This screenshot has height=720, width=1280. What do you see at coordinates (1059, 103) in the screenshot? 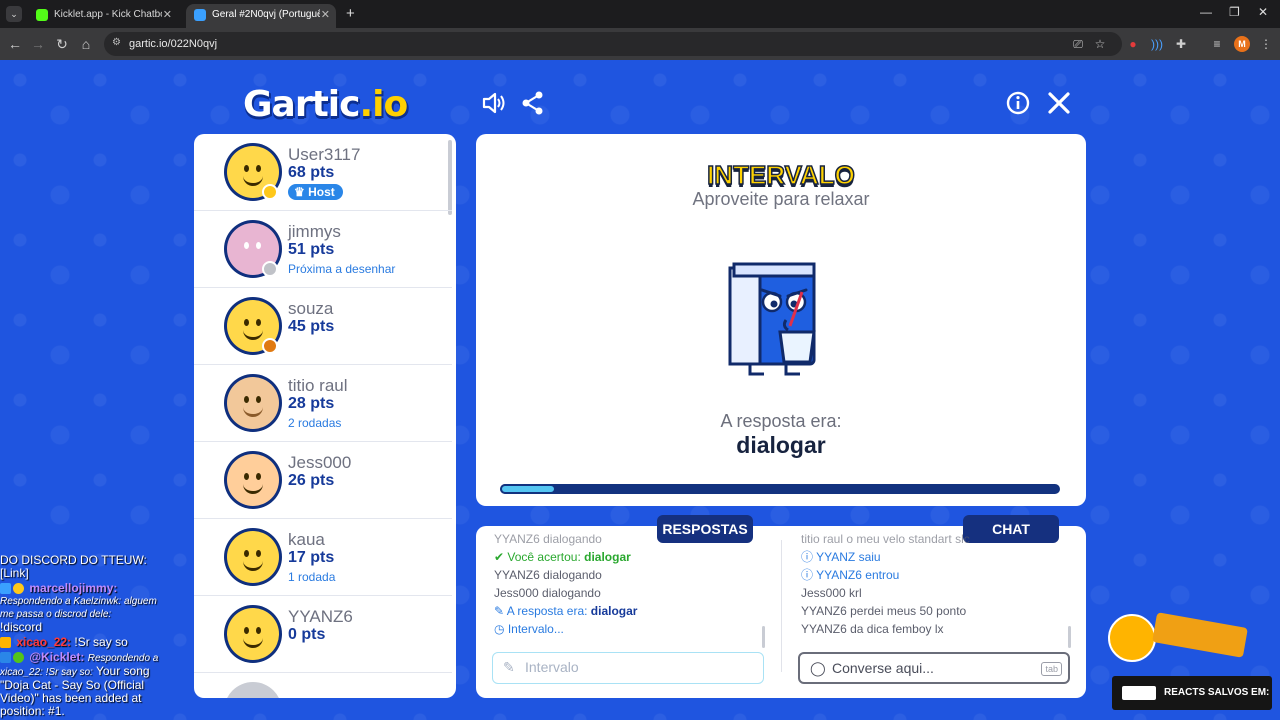
I see `close-x-icon` at bounding box center [1059, 103].